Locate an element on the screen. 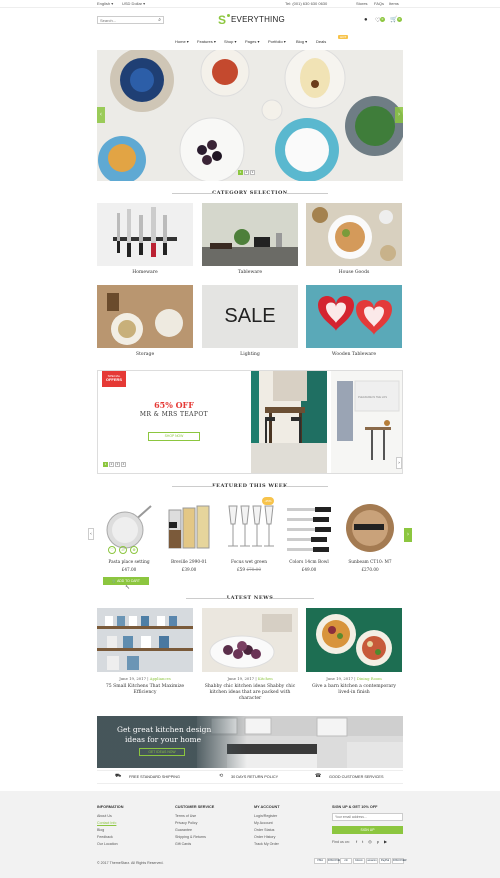 Image resolution: width=500 pixels, height=878 pixels. category-lighting-image: SALE is located at coordinates (250, 316).